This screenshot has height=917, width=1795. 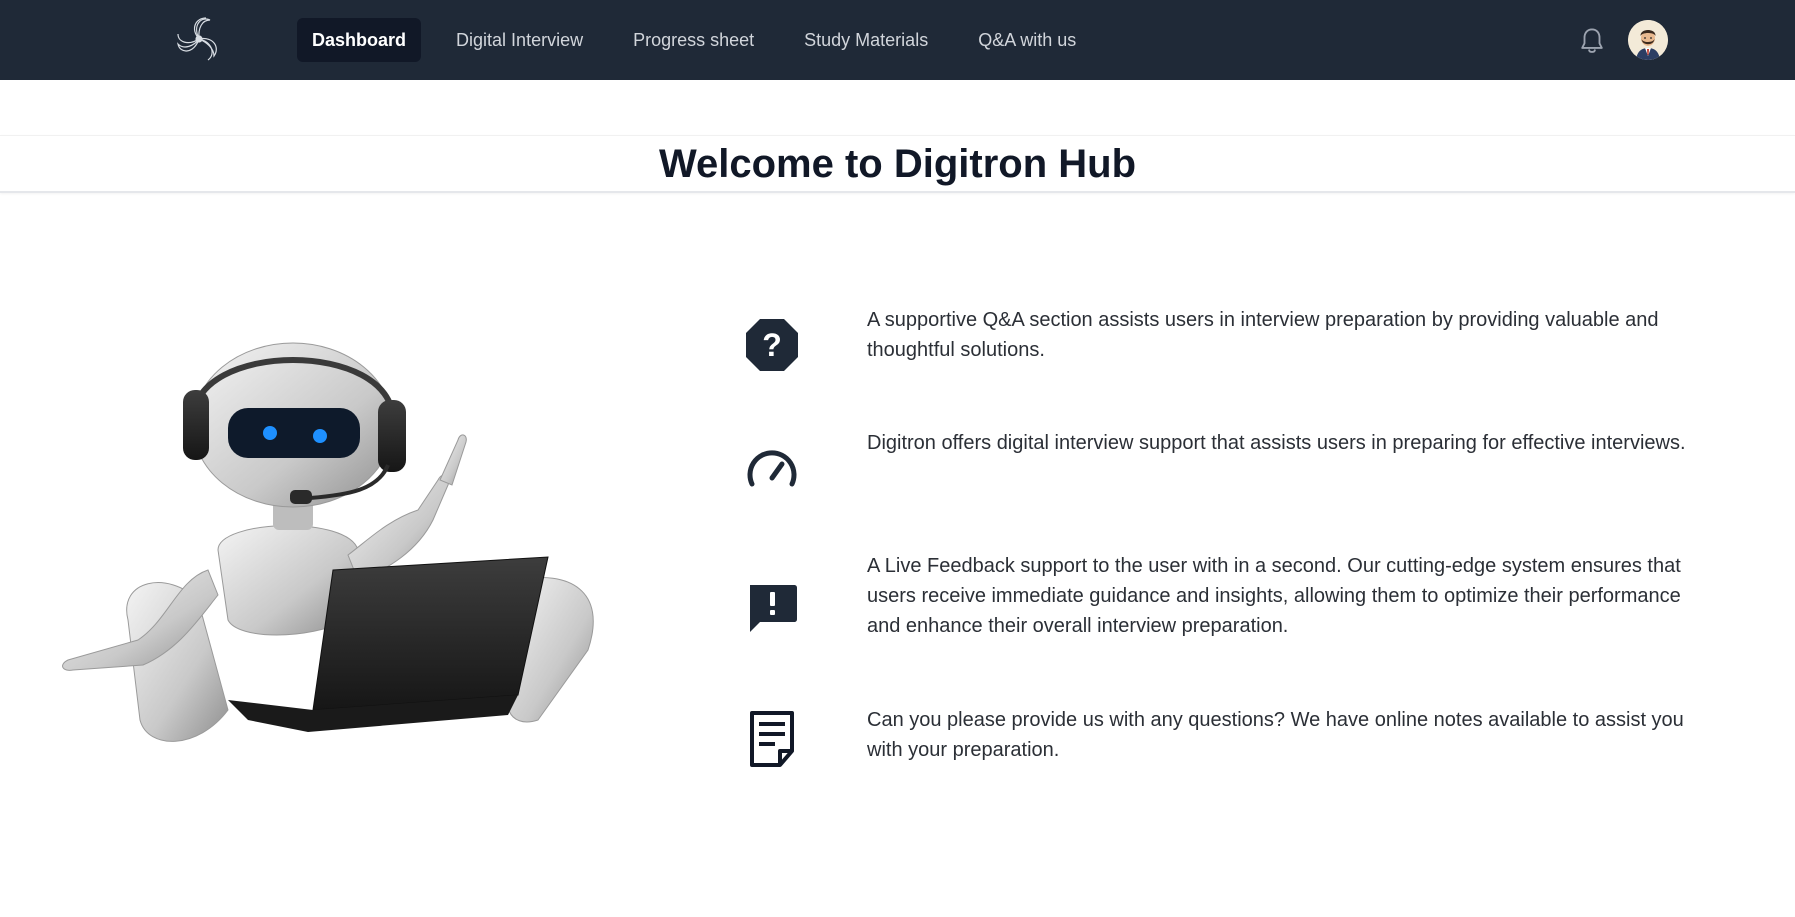 What do you see at coordinates (773, 608) in the screenshot?
I see `feedback-message-icon` at bounding box center [773, 608].